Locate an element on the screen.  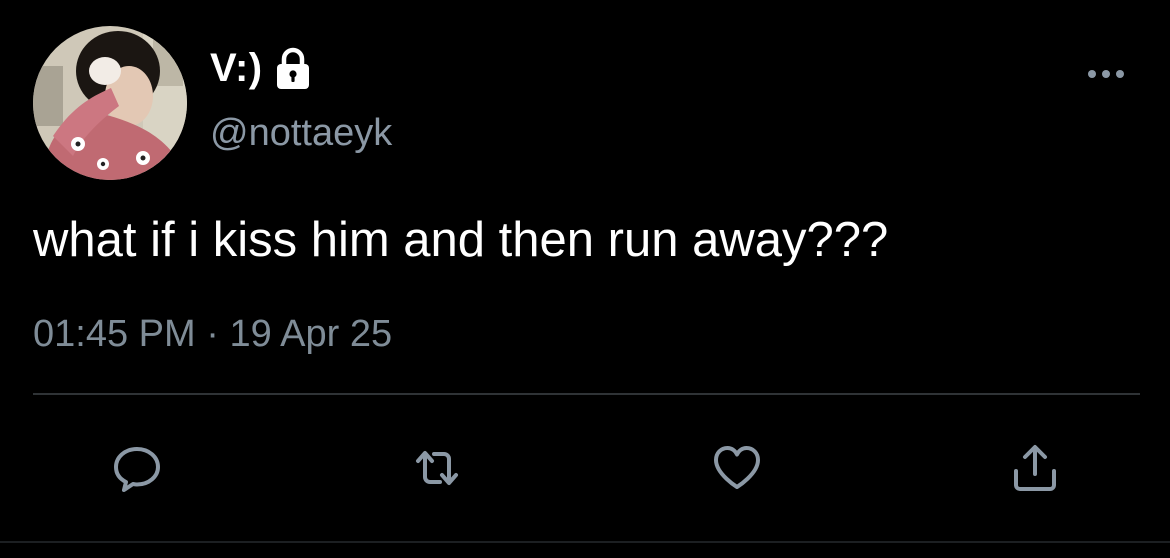
lock-icon is located at coordinates (293, 69).